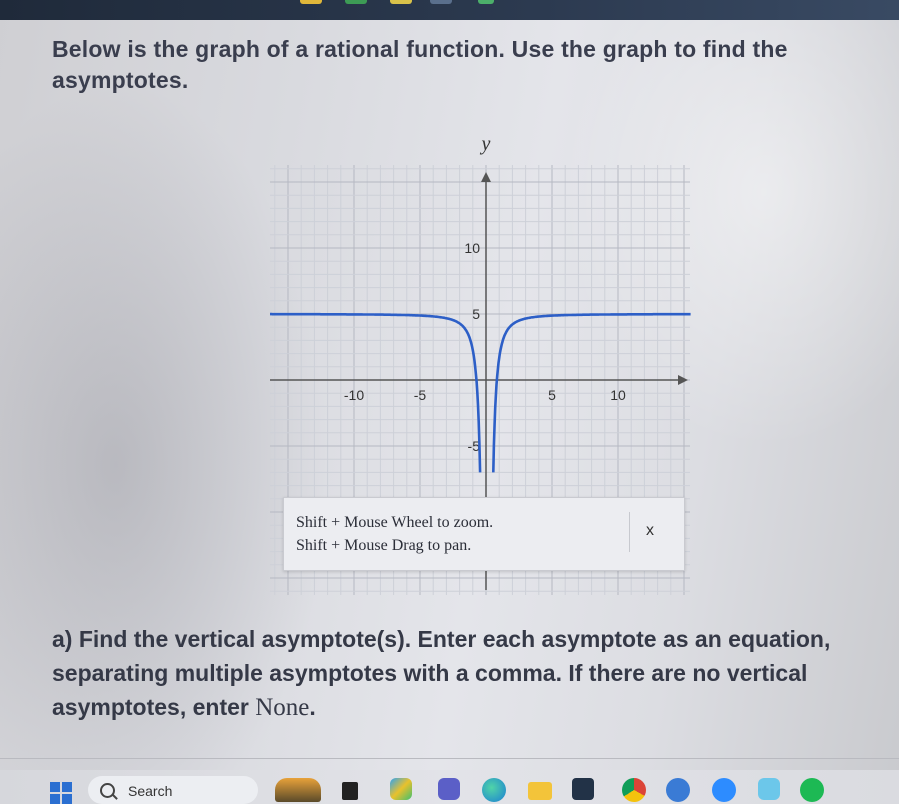  What do you see at coordinates (395, 522) in the screenshot?
I see `tooltip-zoom-hint: Shift + Mouse Wheel to zoom.` at bounding box center [395, 522].